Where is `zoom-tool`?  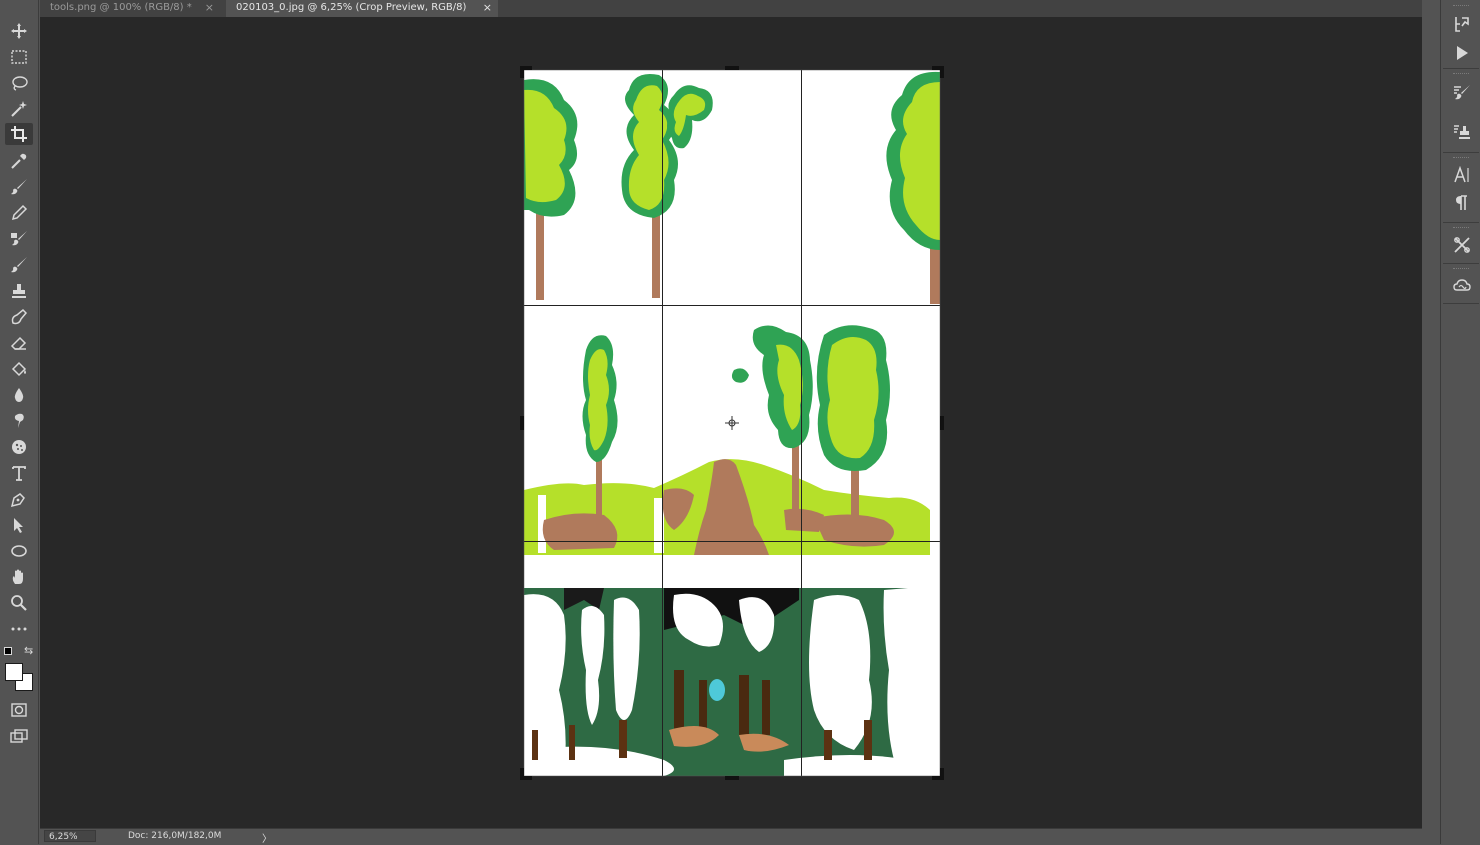
zoom-tool is located at coordinates (19, 603).